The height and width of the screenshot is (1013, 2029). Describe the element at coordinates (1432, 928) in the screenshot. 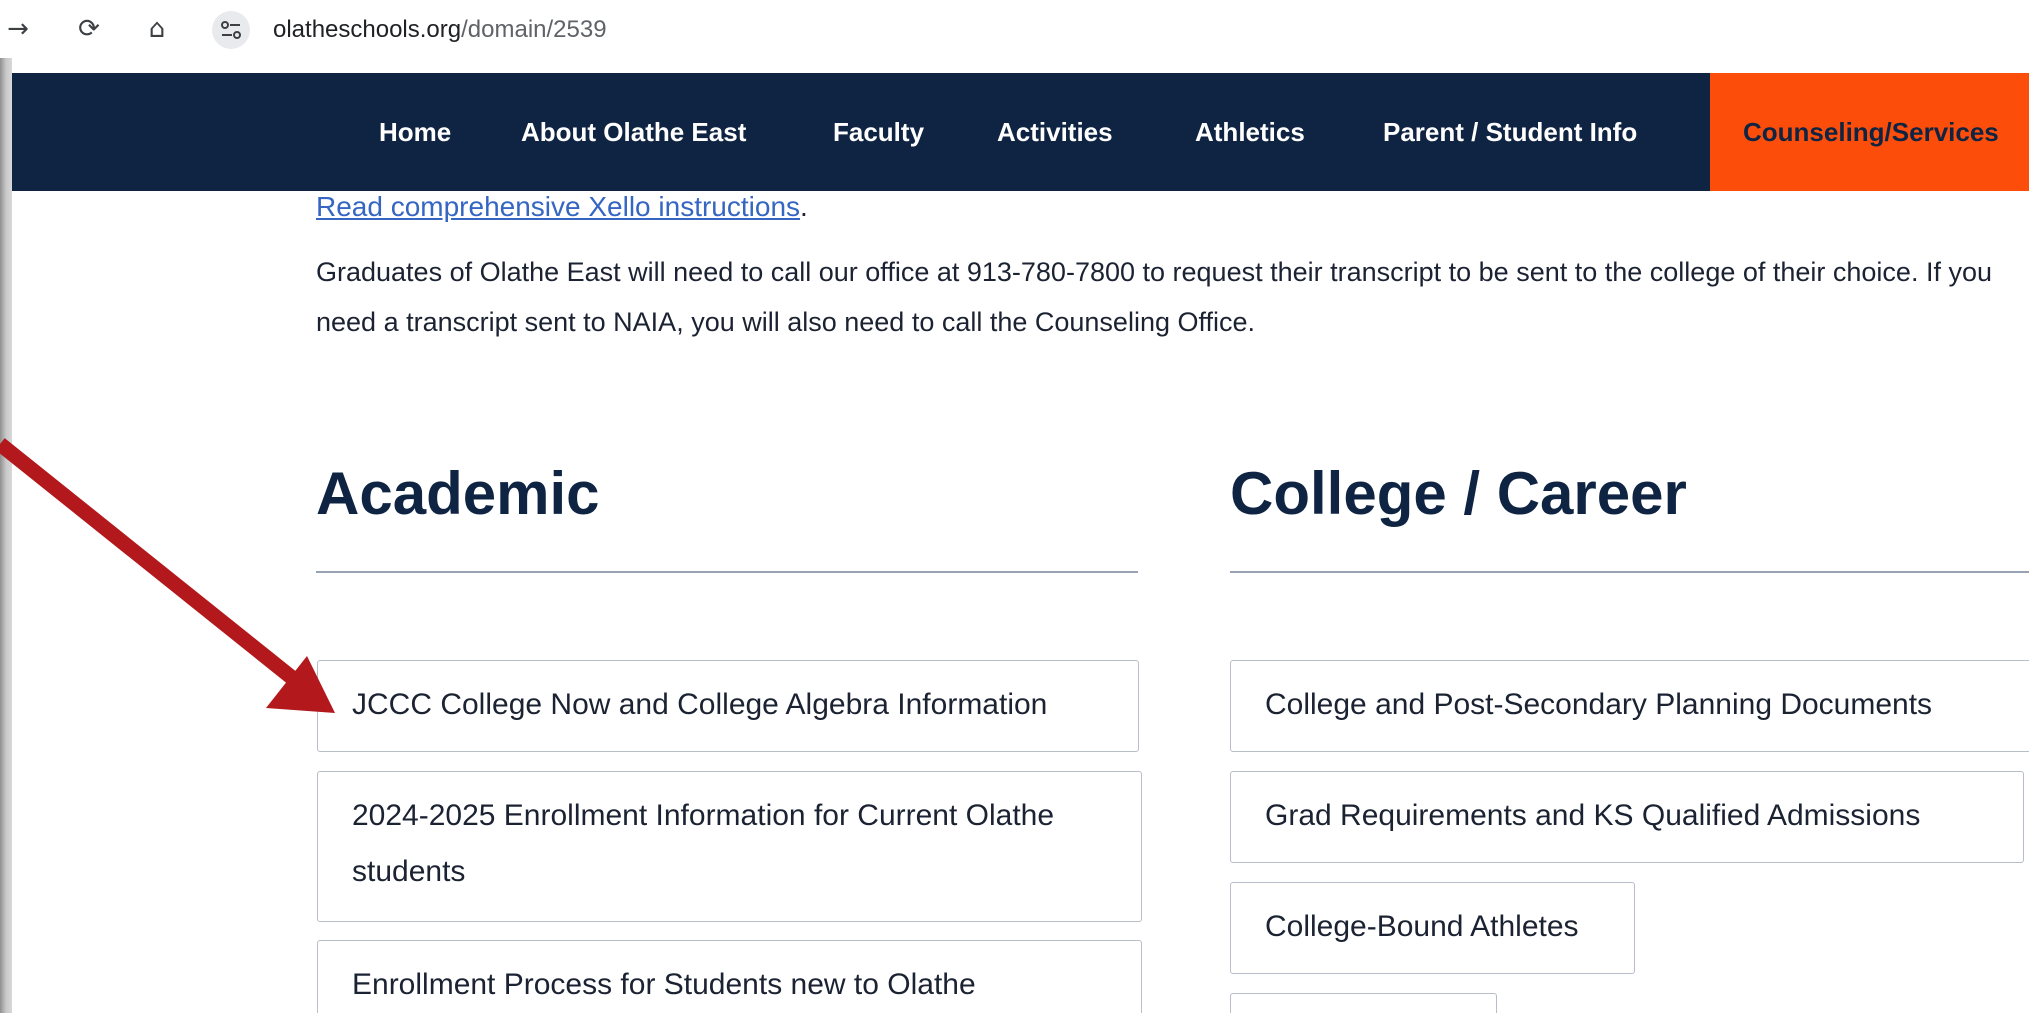

I see `college-bound-athletes-link: College-Bound Athletes` at that location.